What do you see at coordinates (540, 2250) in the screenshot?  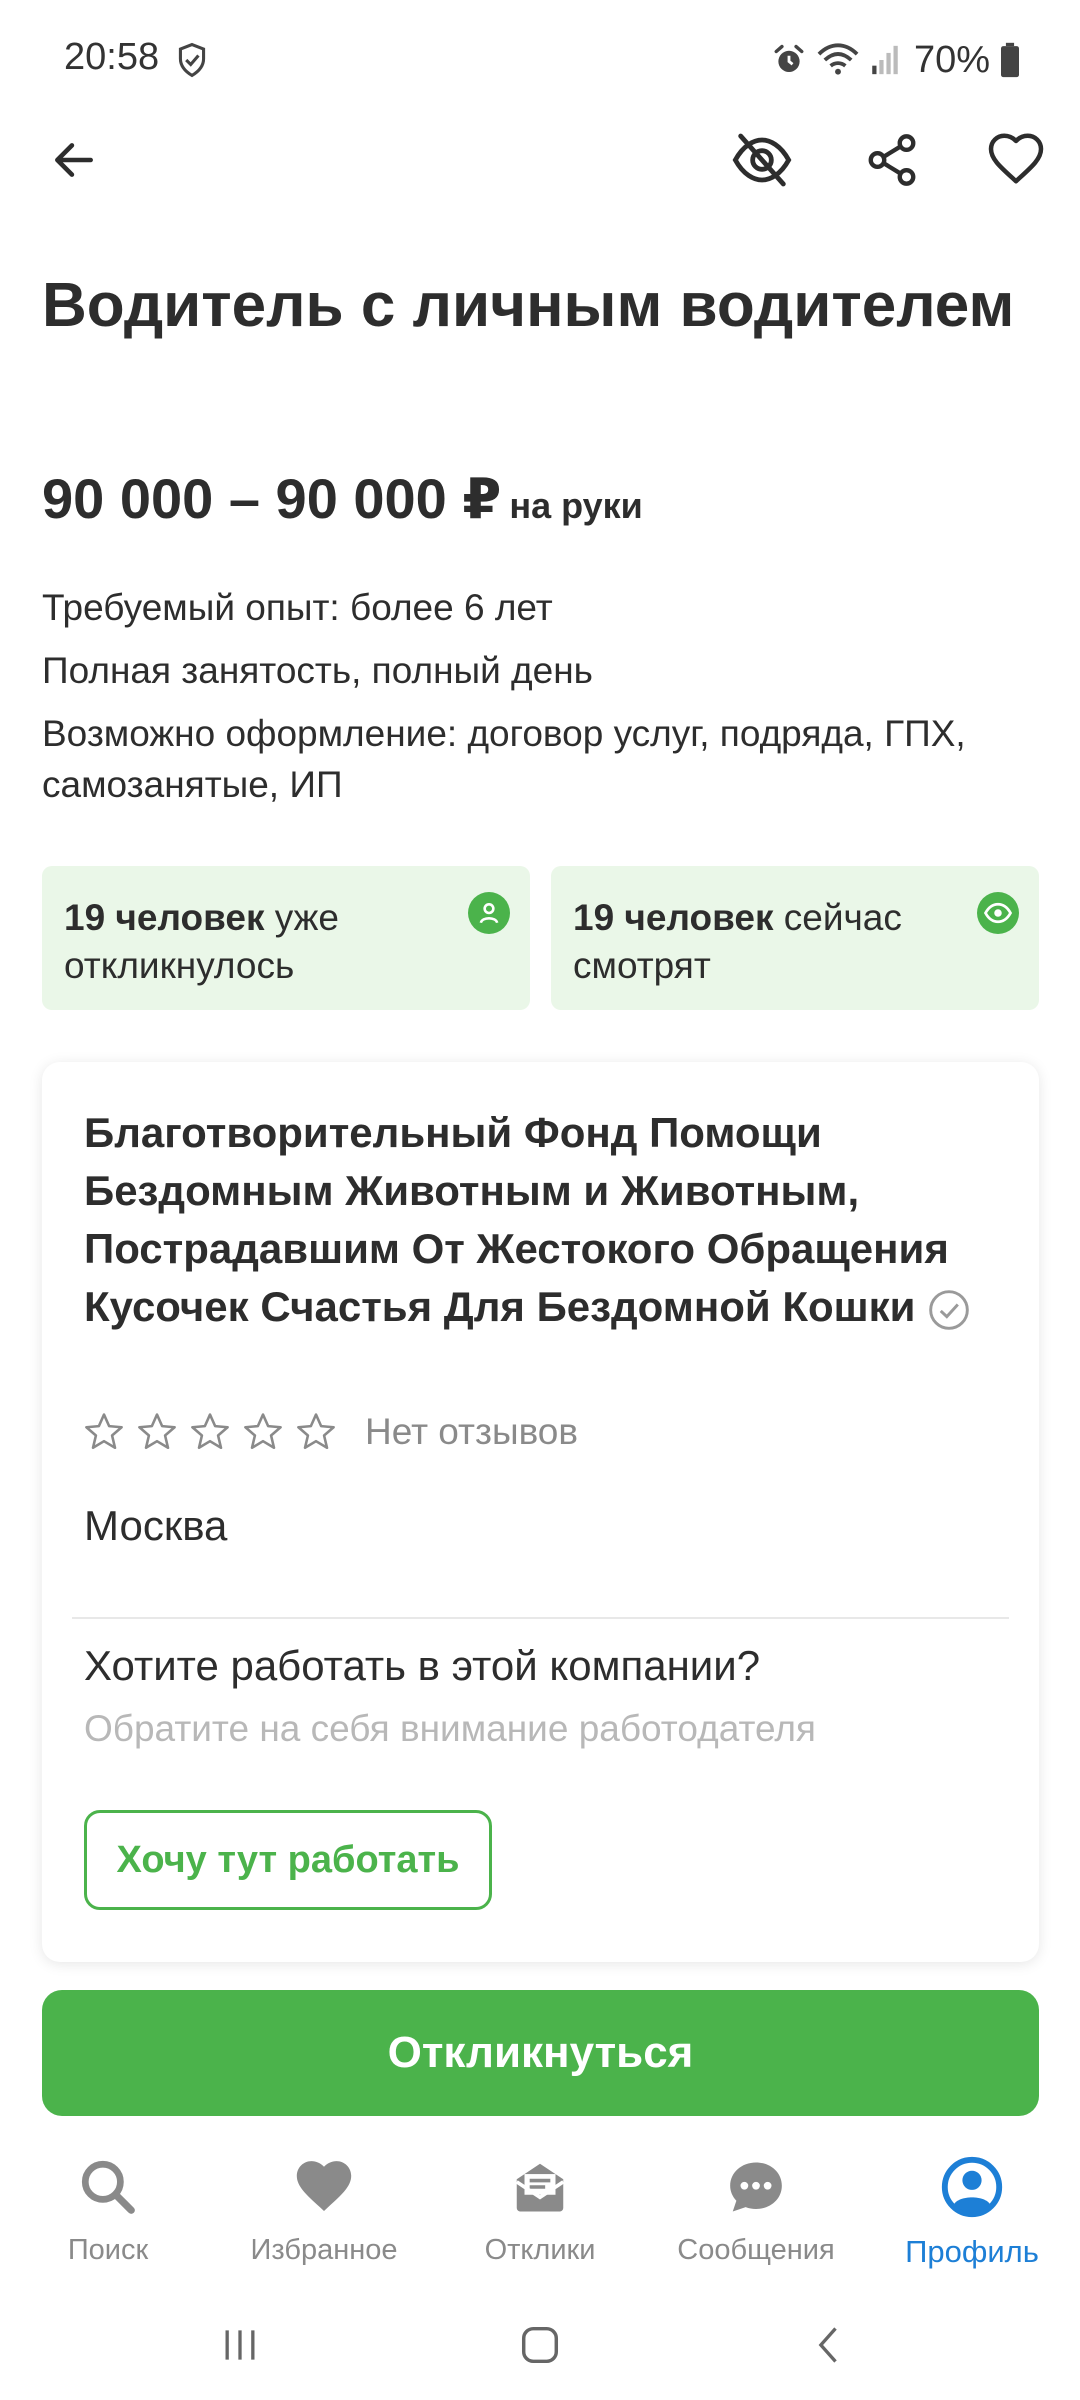 I see `nav-label-responses: Отклики` at bounding box center [540, 2250].